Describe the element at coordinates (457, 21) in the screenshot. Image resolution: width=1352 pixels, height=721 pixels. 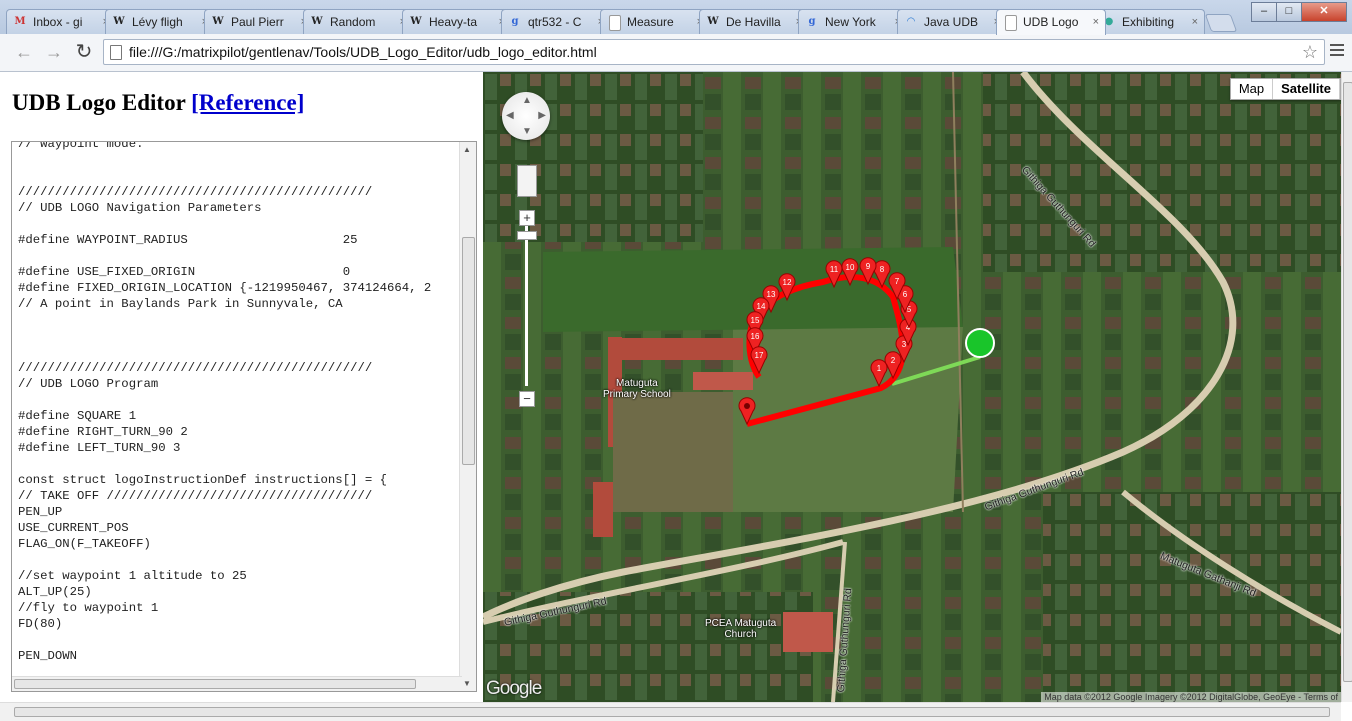
I see `tab-5: WHeavy-ta×` at that location.